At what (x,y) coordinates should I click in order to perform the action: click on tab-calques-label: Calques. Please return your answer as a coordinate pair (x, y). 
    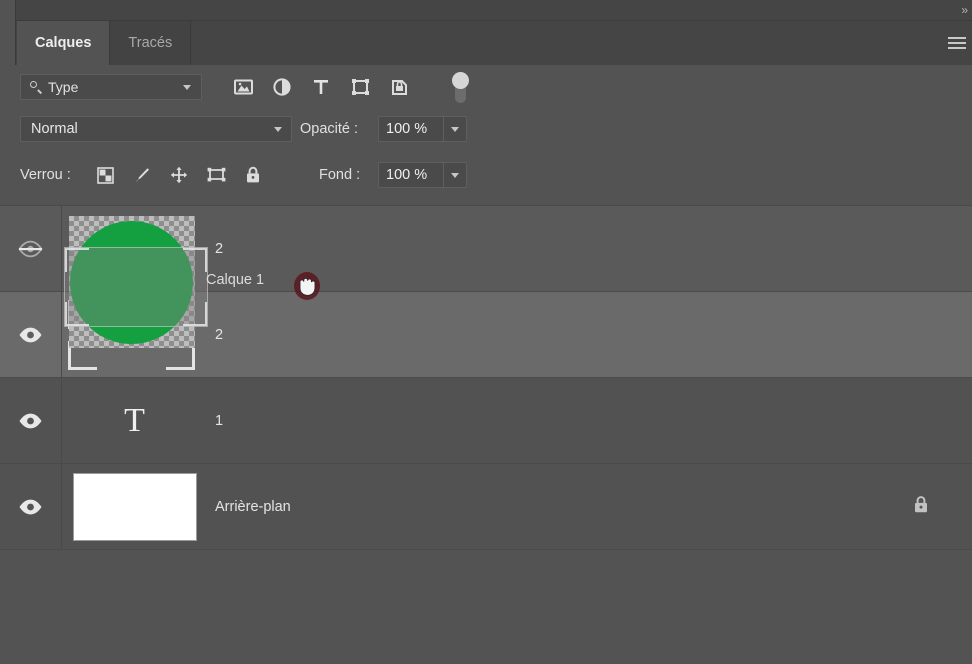
    Looking at the image, I should click on (63, 43).